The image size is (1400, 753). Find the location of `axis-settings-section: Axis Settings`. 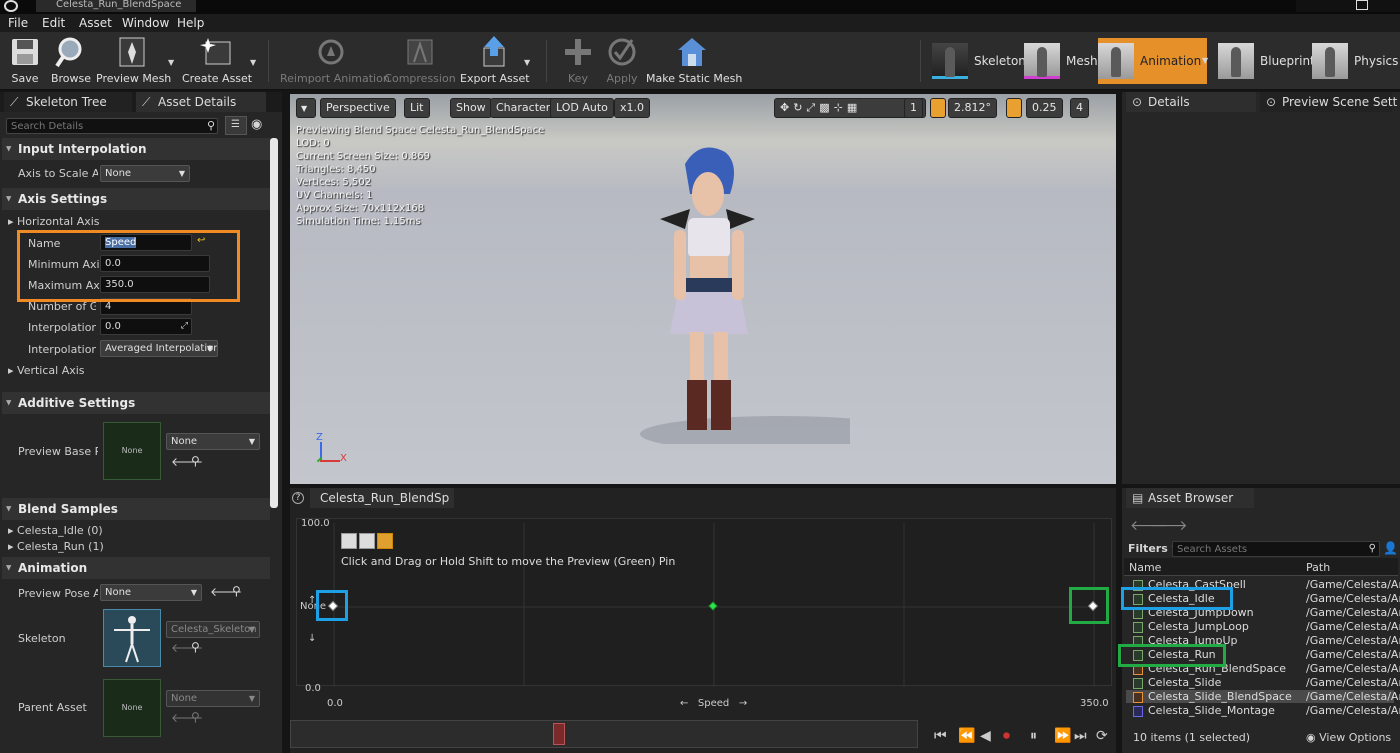

axis-settings-section: Axis Settings is located at coordinates (136, 199).